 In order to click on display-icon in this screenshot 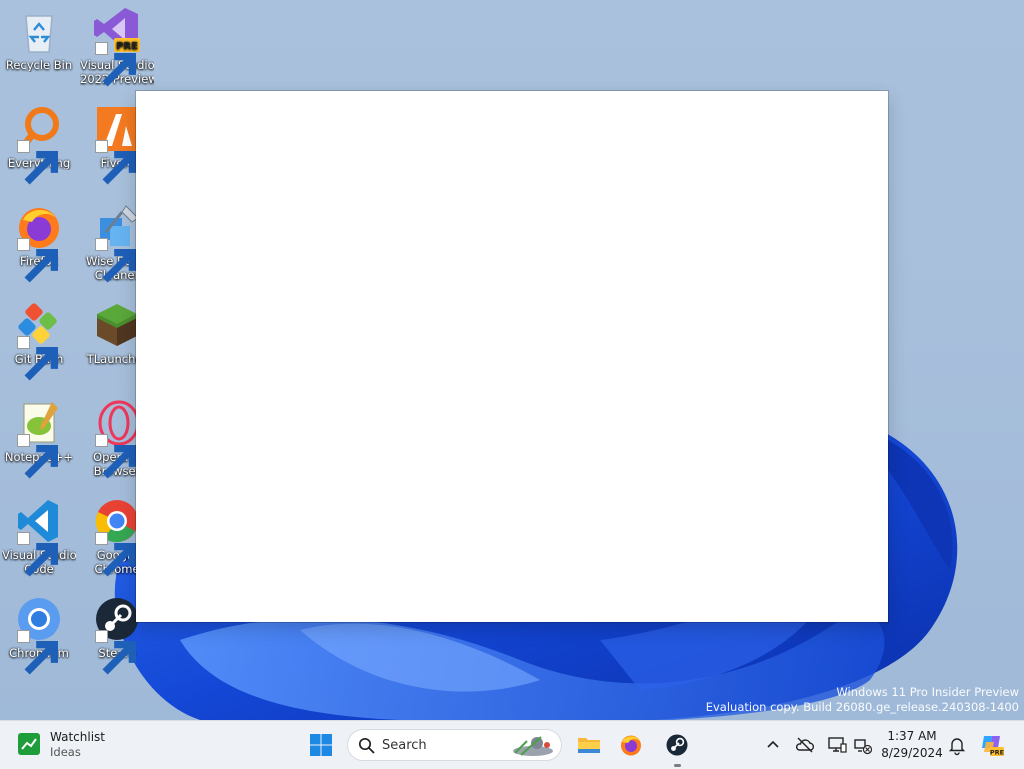, I will do `click(837, 745)`.